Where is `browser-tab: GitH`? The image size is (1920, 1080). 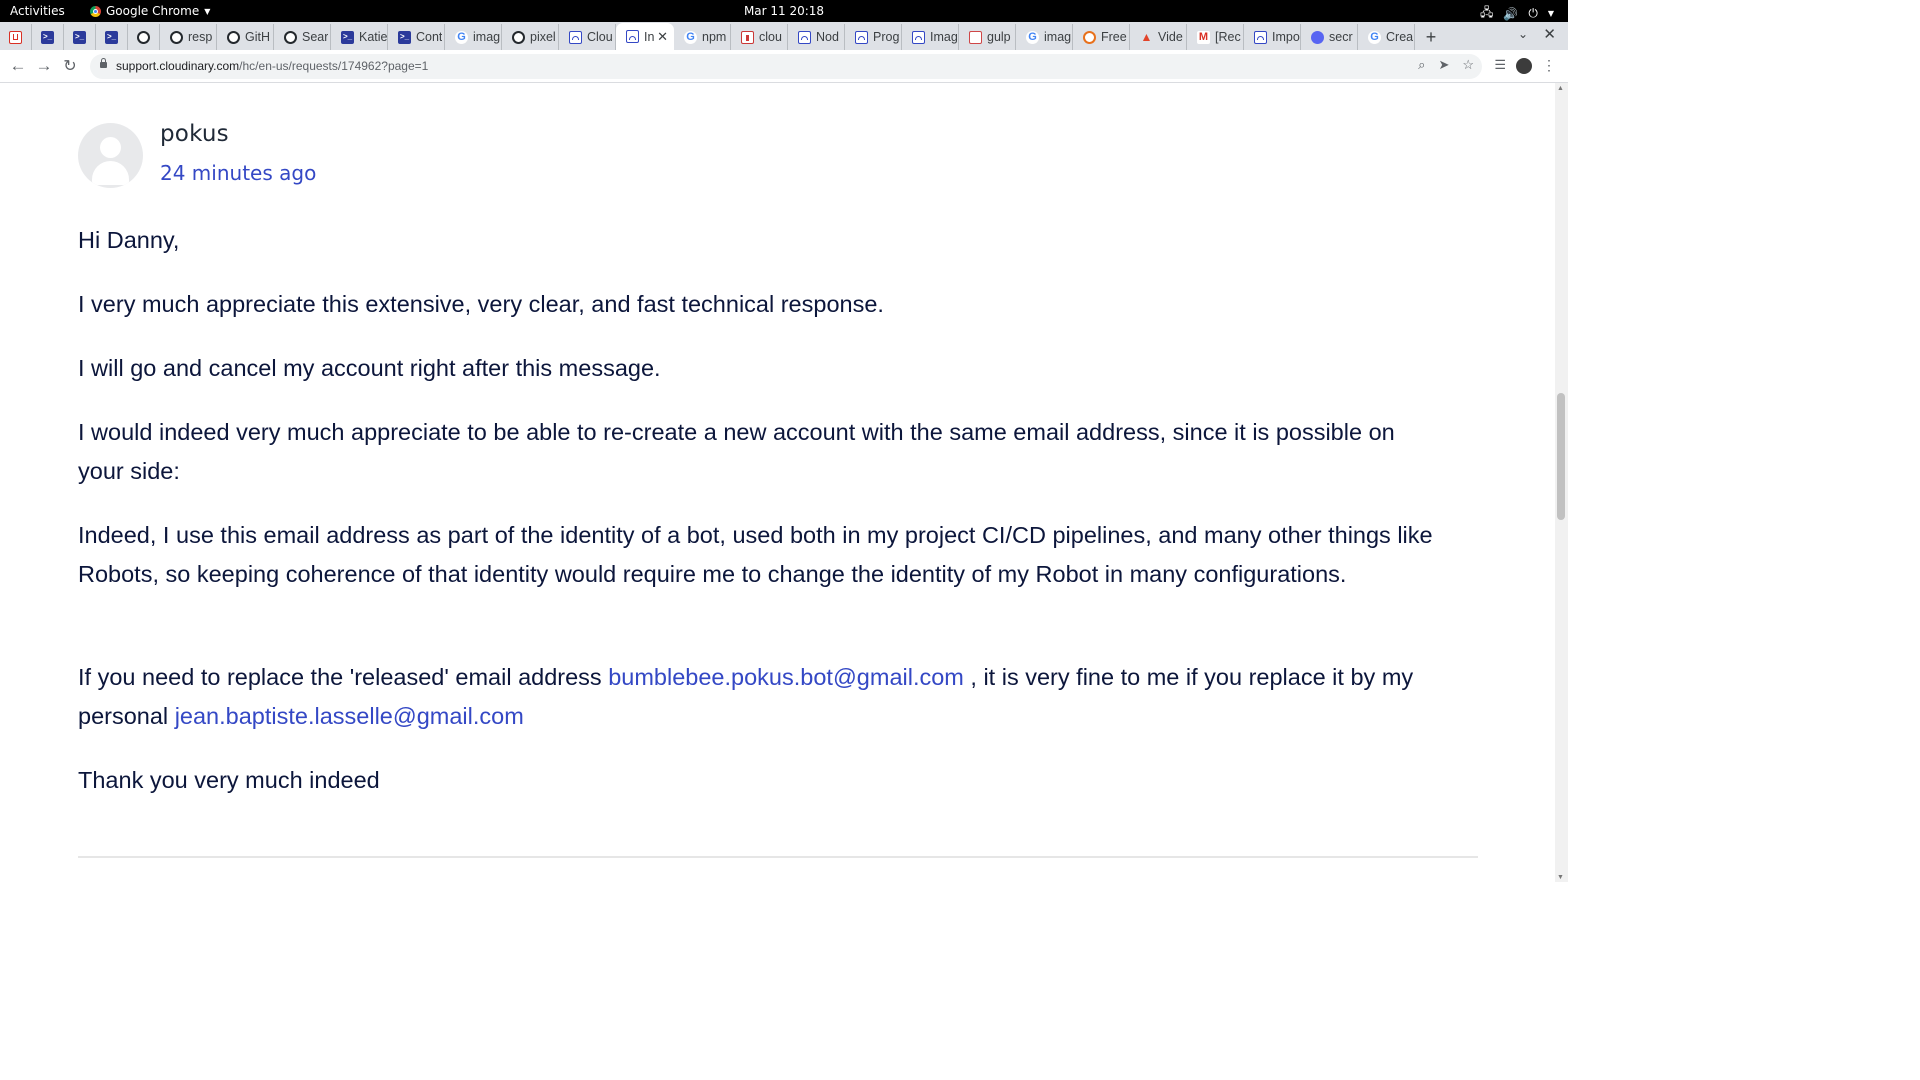
browser-tab: GitH is located at coordinates (245, 37).